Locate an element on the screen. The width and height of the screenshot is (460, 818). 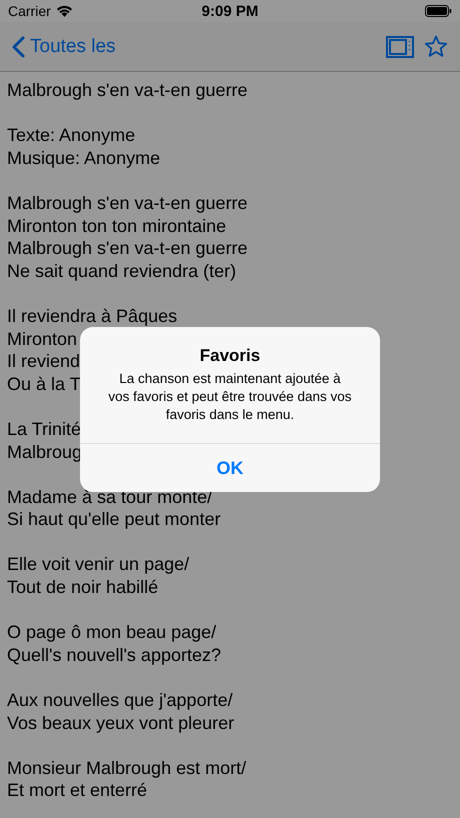
carrier-label: Carrier is located at coordinates (29, 11).